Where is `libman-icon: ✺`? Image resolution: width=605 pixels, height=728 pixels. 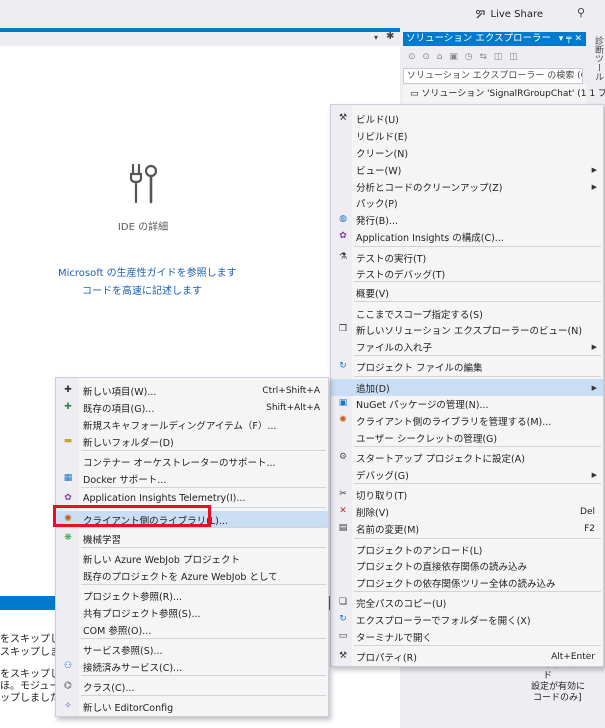
libman-icon: ✺ is located at coordinates (343, 420).